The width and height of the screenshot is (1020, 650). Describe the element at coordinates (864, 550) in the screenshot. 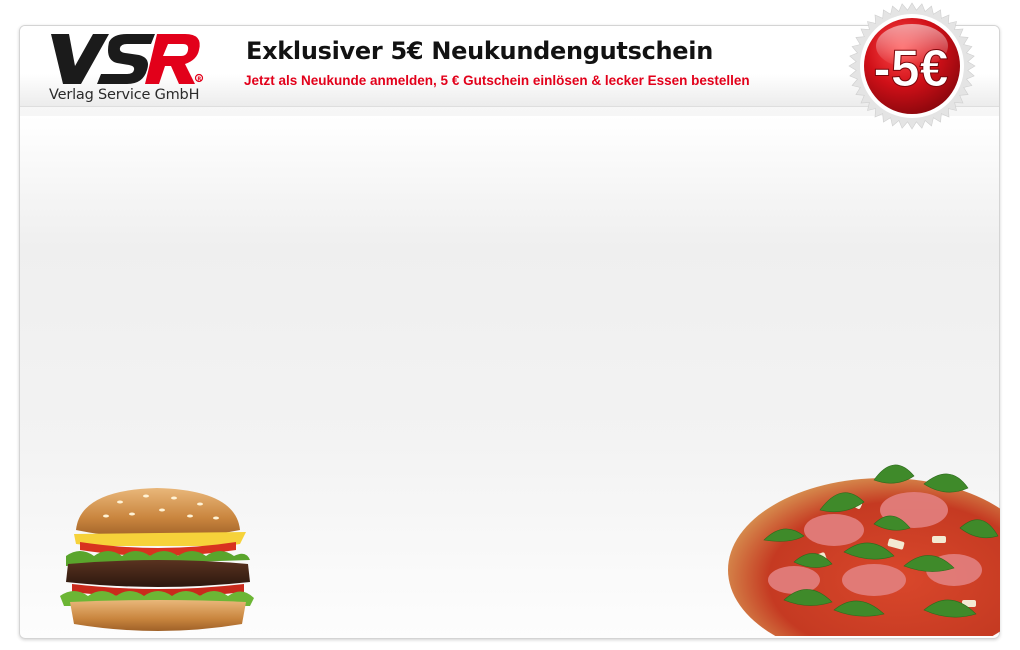

I see `pizza-image` at that location.